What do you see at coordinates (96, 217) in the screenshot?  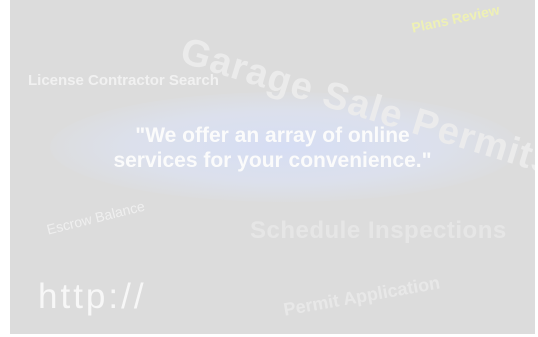 I see `word-escrow-balance: Escrow Balance` at bounding box center [96, 217].